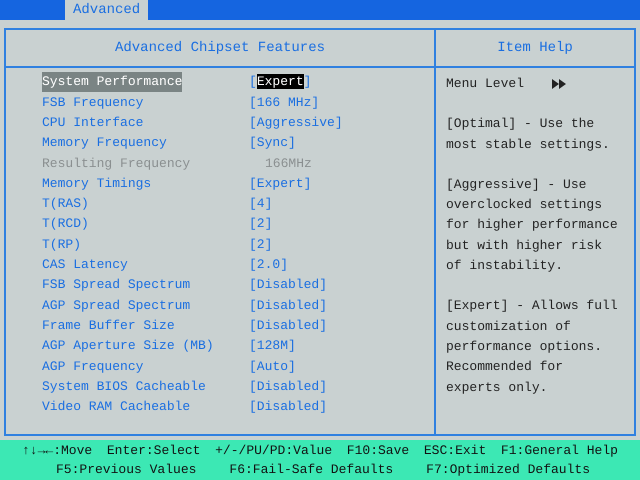 The height and width of the screenshot is (480, 640). Describe the element at coordinates (62, 244) in the screenshot. I see `setting-label: T(RP)` at that location.